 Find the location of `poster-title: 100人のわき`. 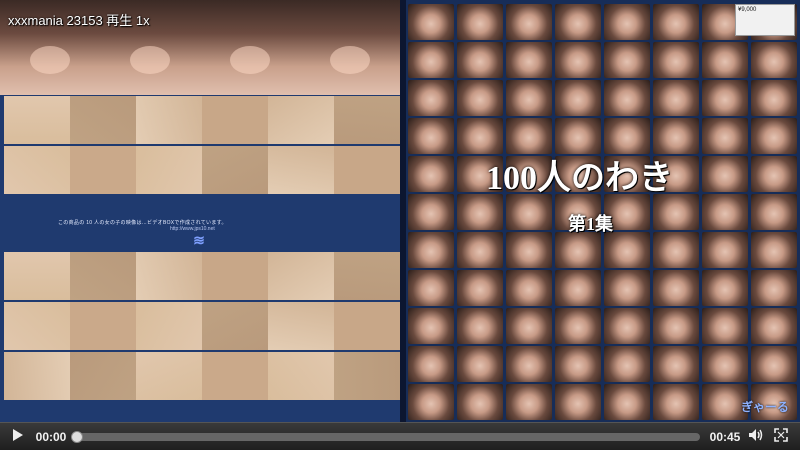

poster-title: 100人のわき is located at coordinates (579, 178).